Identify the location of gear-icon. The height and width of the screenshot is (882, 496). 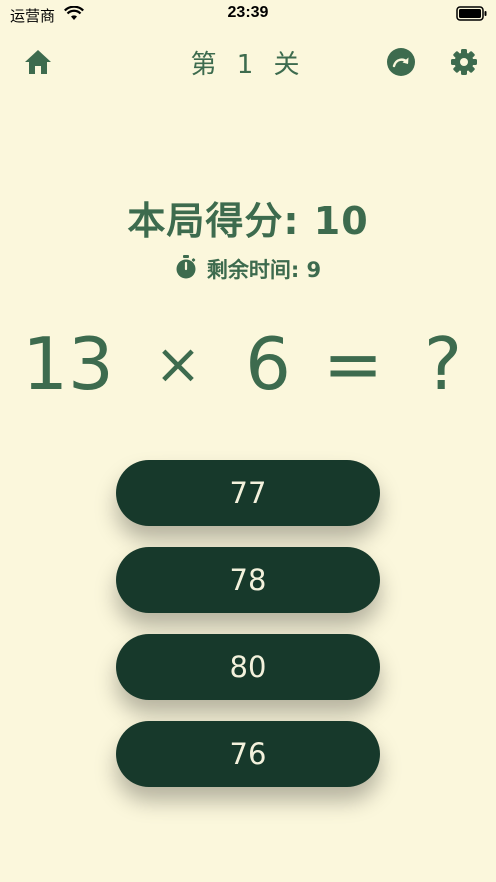
(464, 64).